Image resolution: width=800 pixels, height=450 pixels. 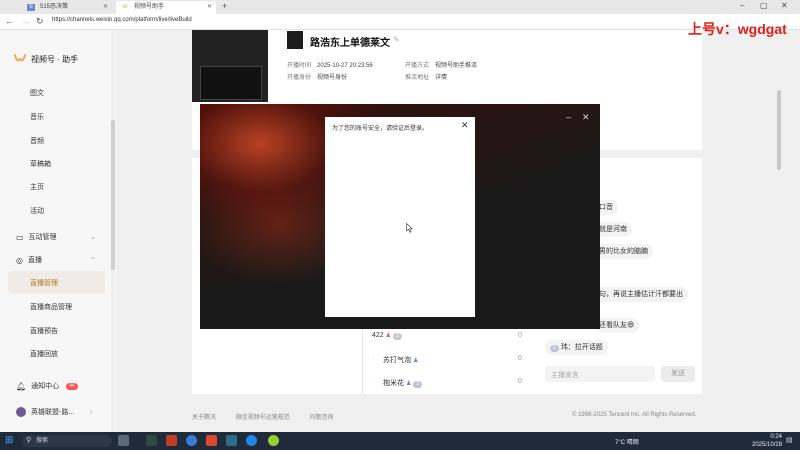 I want to click on viewer-name: 苏打气泡, so click(x=397, y=360).